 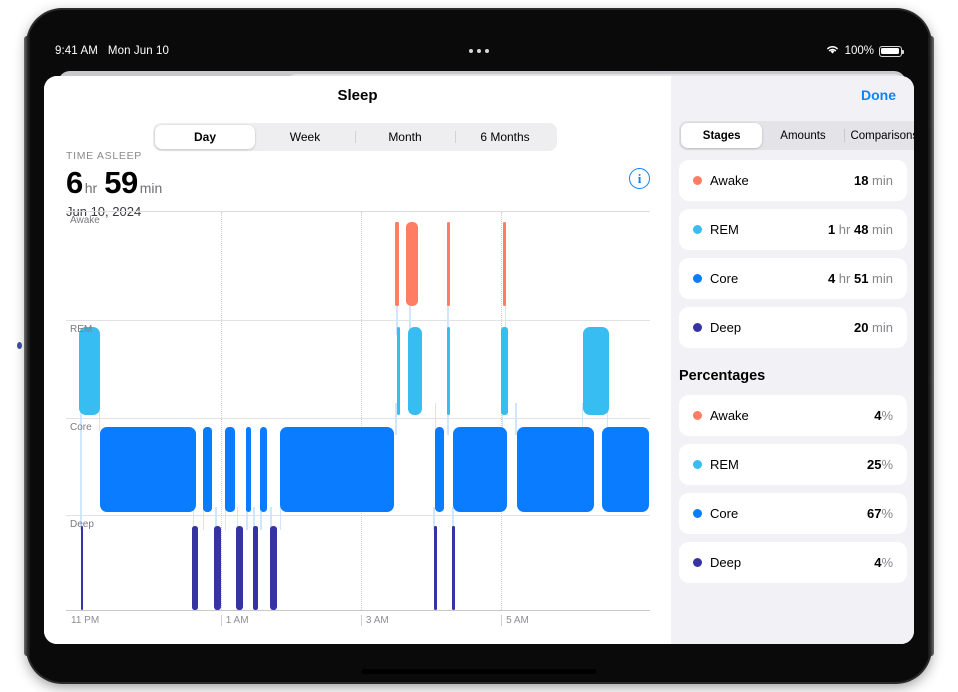 What do you see at coordinates (479, 671) in the screenshot?
I see `home-indicator` at bounding box center [479, 671].